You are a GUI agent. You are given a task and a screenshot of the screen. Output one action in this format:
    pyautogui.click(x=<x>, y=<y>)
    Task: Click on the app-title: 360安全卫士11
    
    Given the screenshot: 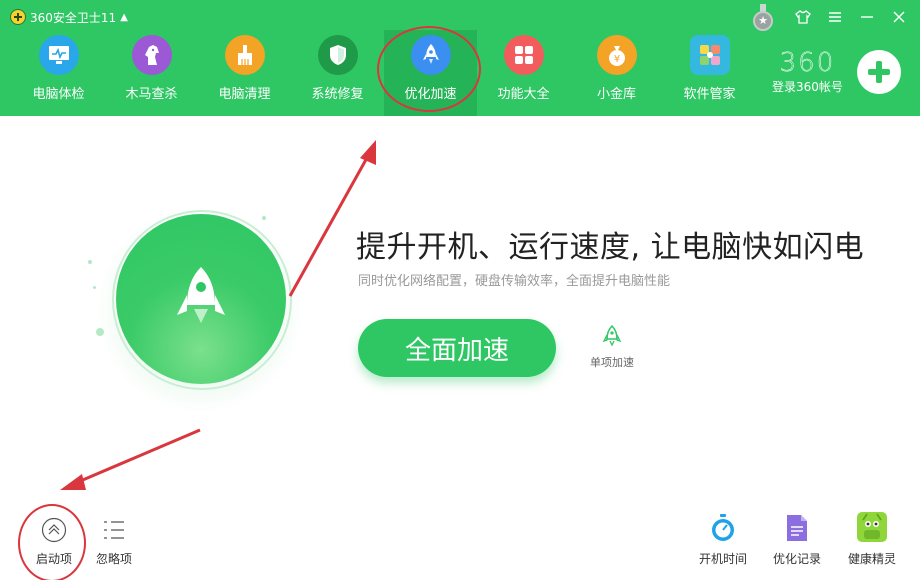 What is the action you would take?
    pyautogui.click(x=73, y=17)
    